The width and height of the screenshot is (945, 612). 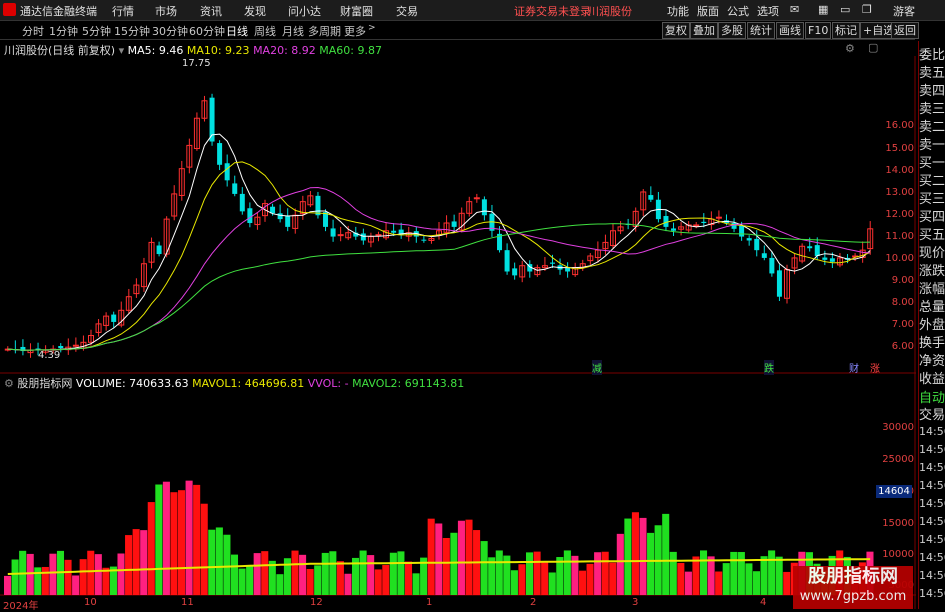 What do you see at coordinates (932, 217) in the screenshot?
I see `sidebar-label: 买四` at bounding box center [932, 217].